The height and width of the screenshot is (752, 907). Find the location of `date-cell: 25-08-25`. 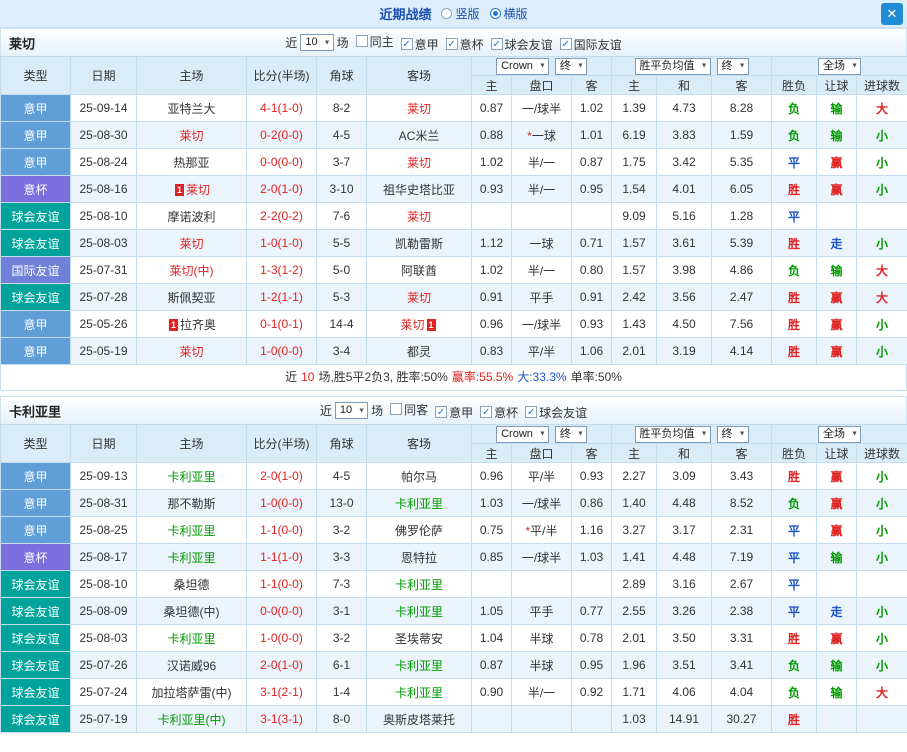

date-cell: 25-08-25 is located at coordinates (103, 530).